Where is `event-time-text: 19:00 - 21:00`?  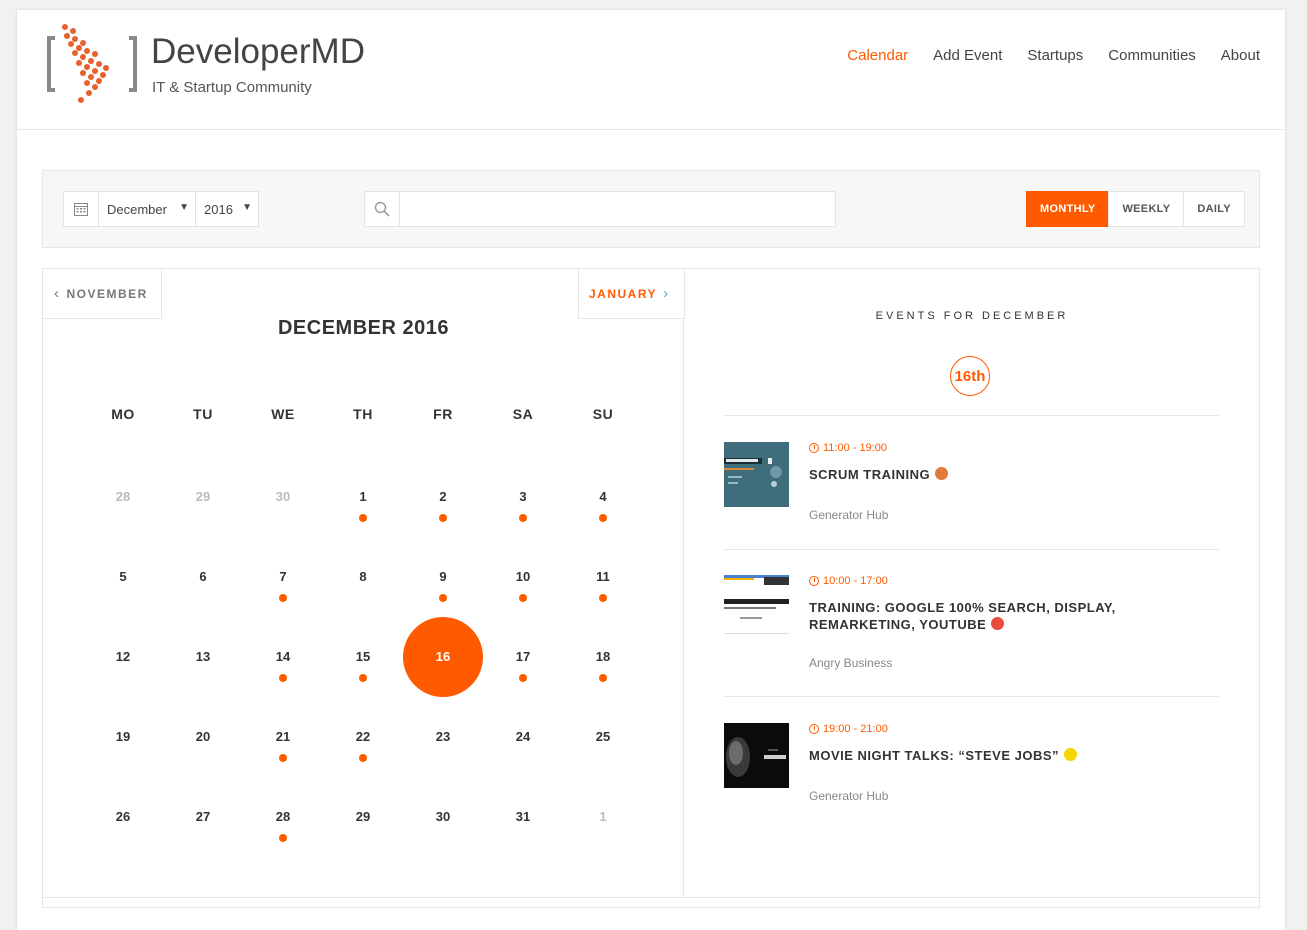 event-time-text: 19:00 - 21:00 is located at coordinates (855, 729).